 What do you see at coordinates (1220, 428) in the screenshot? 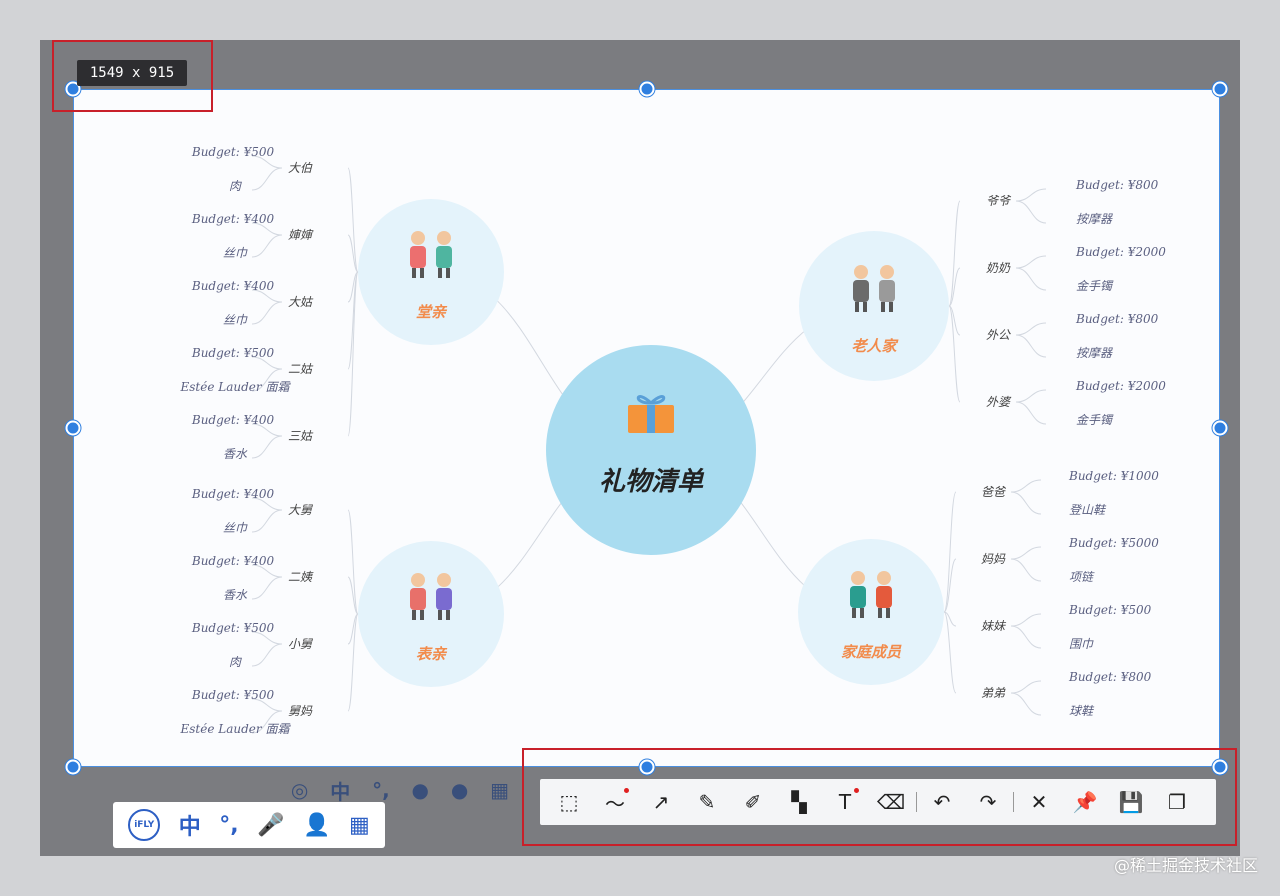
I see `resize-handle-right` at bounding box center [1220, 428].